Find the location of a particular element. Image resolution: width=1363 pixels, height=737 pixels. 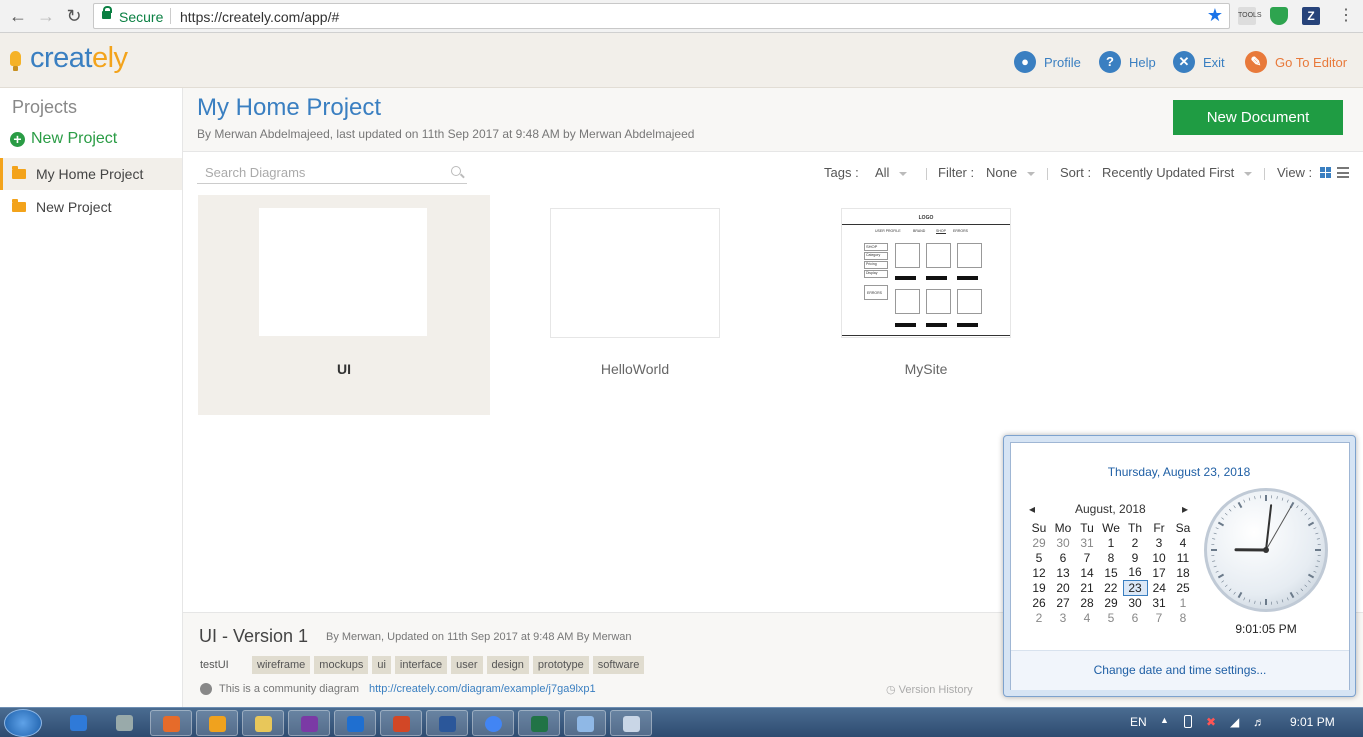

calendar-day: 30 is located at coordinates (1063, 542).